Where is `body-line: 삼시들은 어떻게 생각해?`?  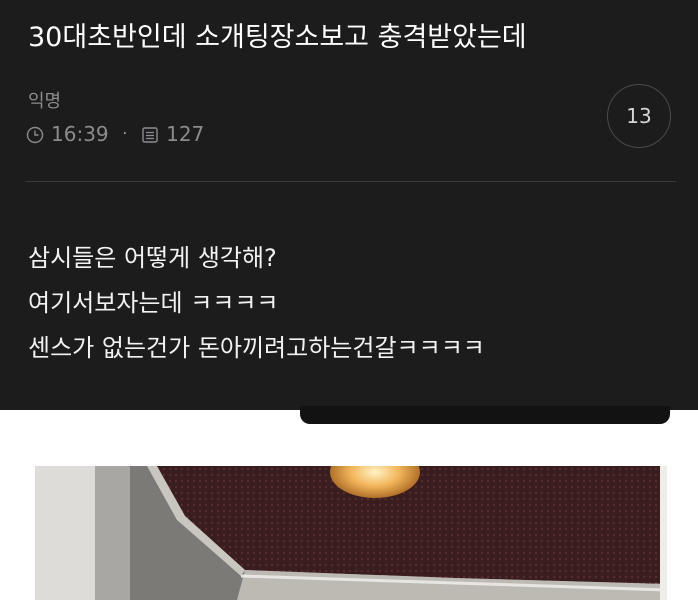 body-line: 삼시들은 어떻게 생각해? is located at coordinates (152, 258).